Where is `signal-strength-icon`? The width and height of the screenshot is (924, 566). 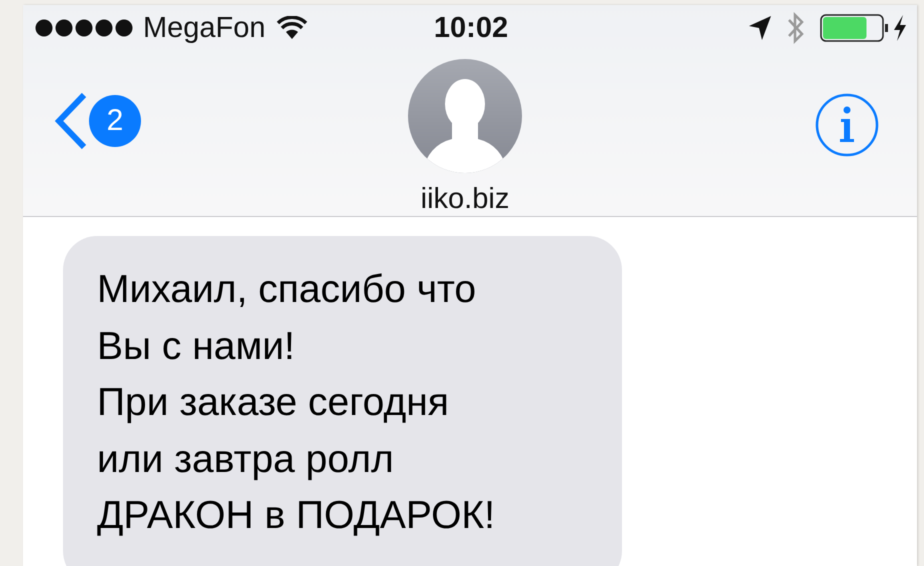
signal-strength-icon is located at coordinates (84, 28).